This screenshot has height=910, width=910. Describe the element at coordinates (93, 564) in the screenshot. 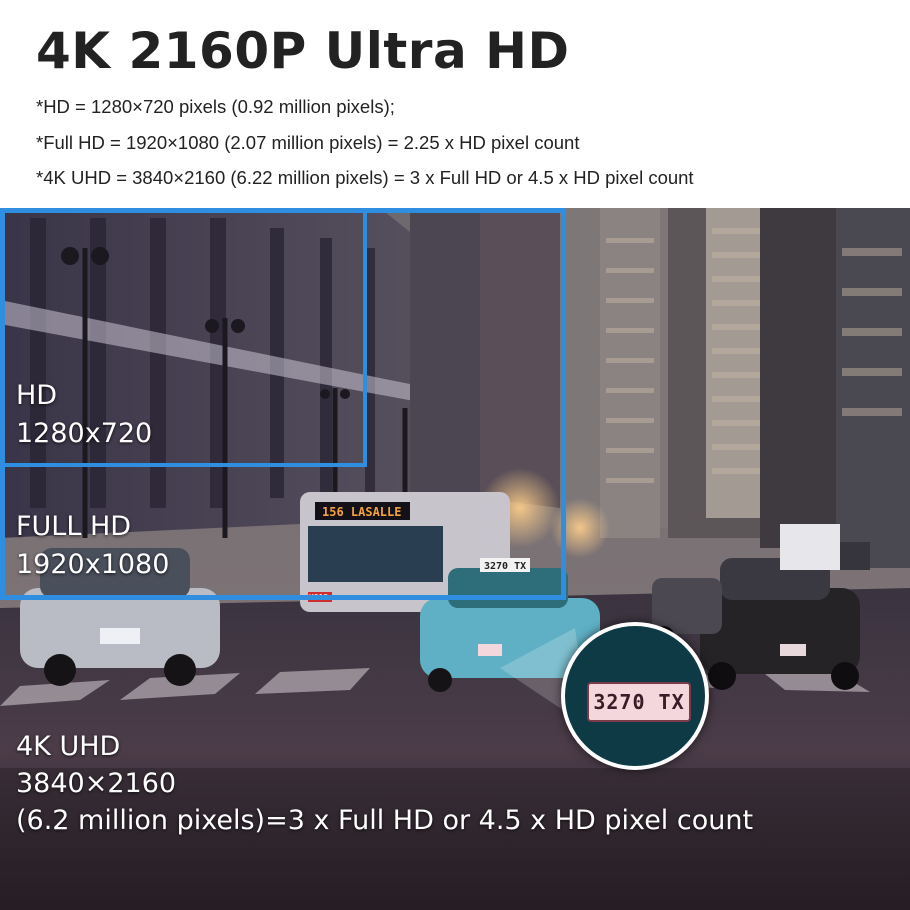

I see `full-hd-resolution: 1920x1080` at that location.